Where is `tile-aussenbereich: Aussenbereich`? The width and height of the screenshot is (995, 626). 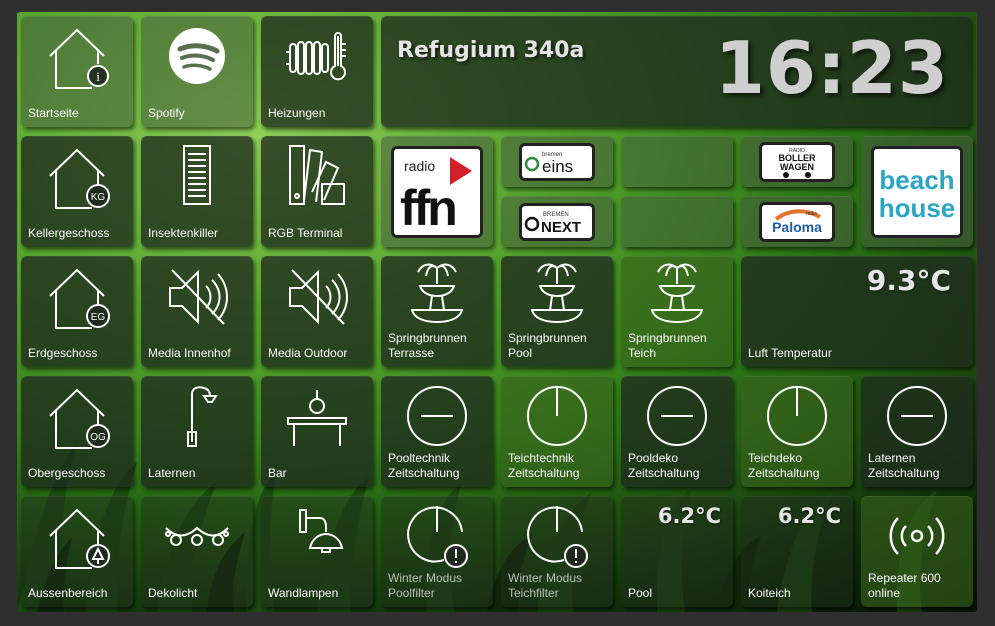 tile-aussenbereich: Aussenbereich is located at coordinates (77, 551).